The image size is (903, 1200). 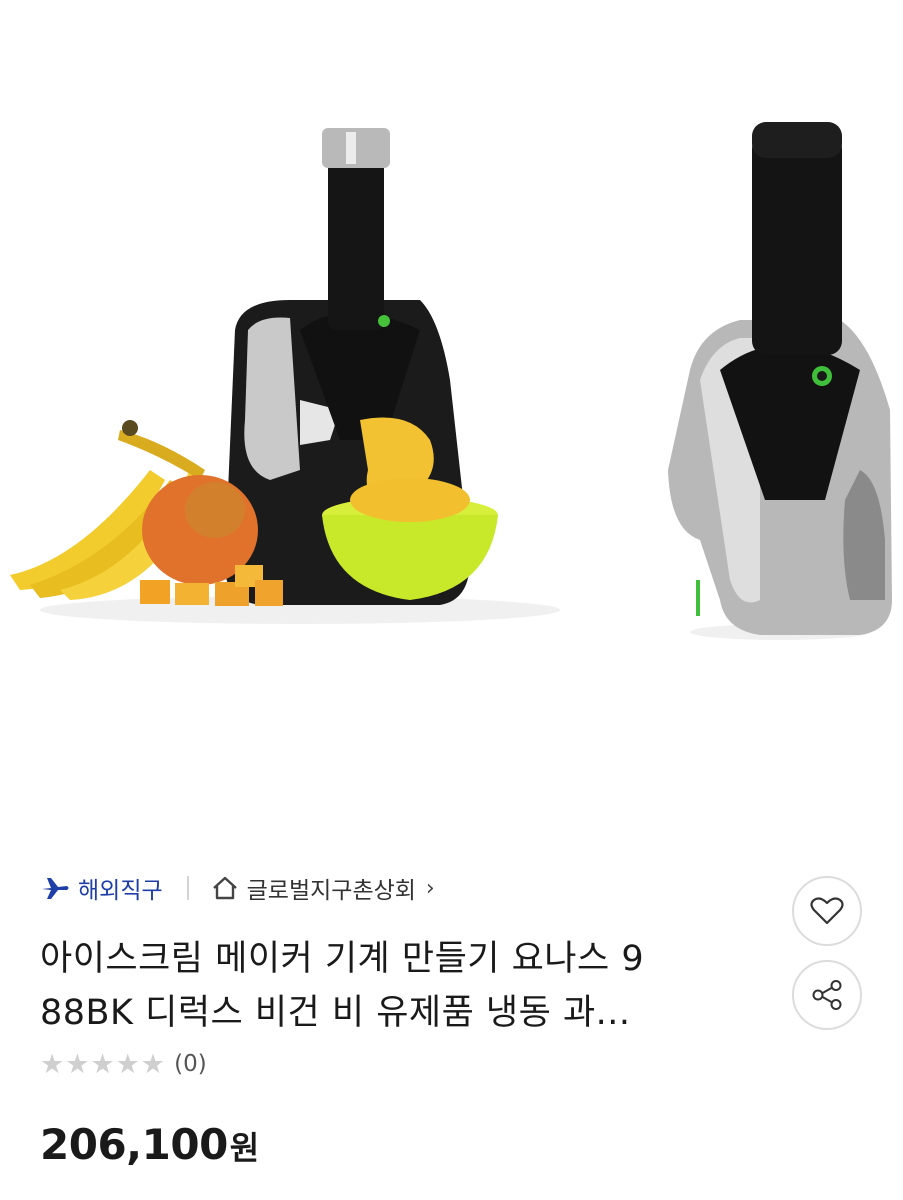 I want to click on price: 206,100 원, so click(x=149, y=1144).